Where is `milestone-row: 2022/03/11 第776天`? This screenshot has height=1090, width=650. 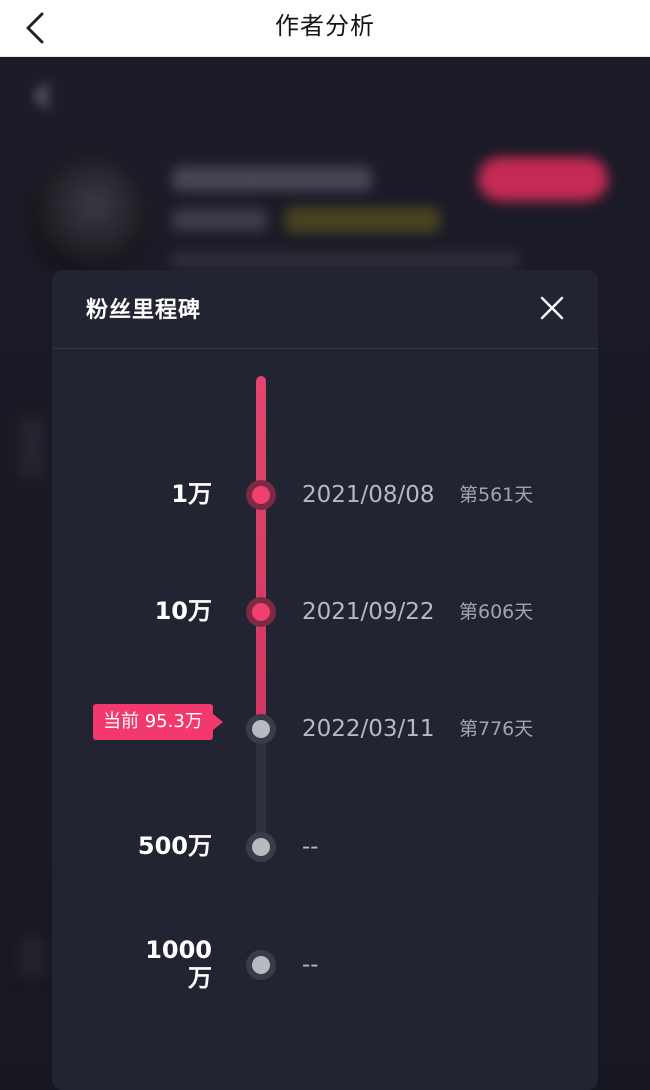 milestone-row: 2022/03/11 第776天 is located at coordinates (325, 730).